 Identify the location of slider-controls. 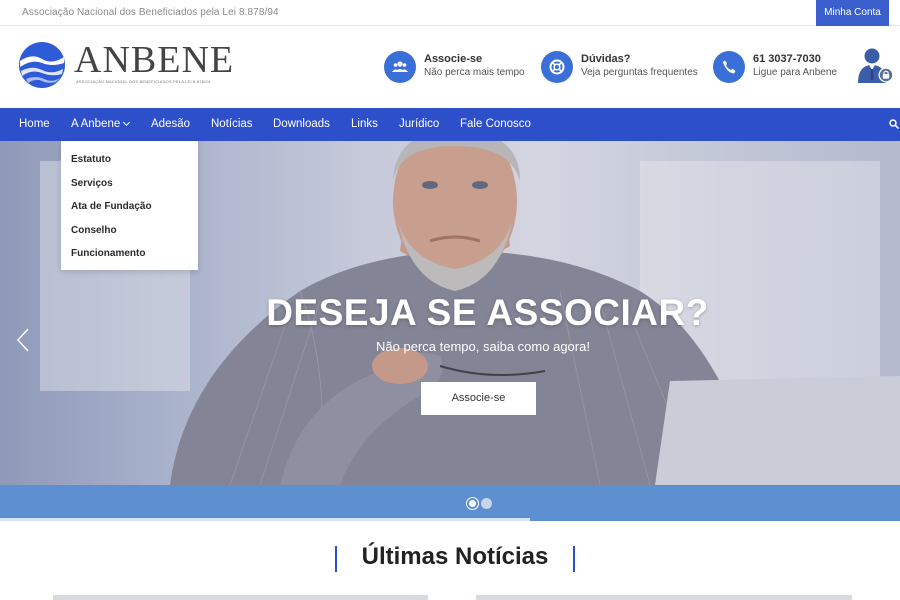
(450, 503).